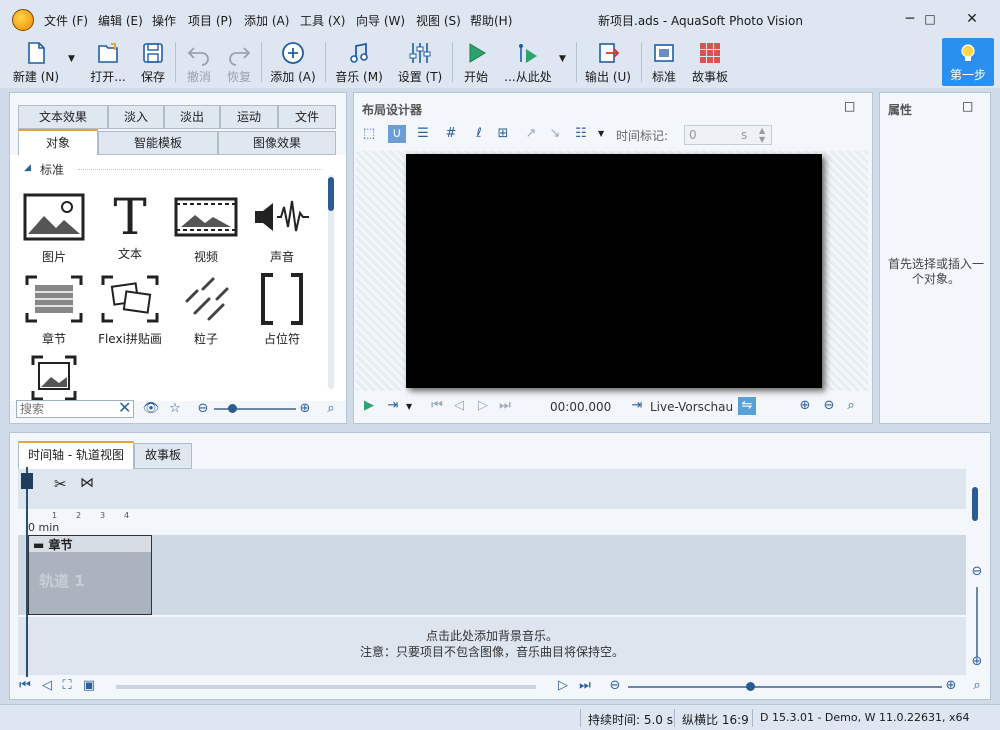 Image resolution: width=1000 pixels, height=730 pixels. What do you see at coordinates (158, 143) in the screenshot?
I see `tab-smart-templates: 智能模板` at bounding box center [158, 143].